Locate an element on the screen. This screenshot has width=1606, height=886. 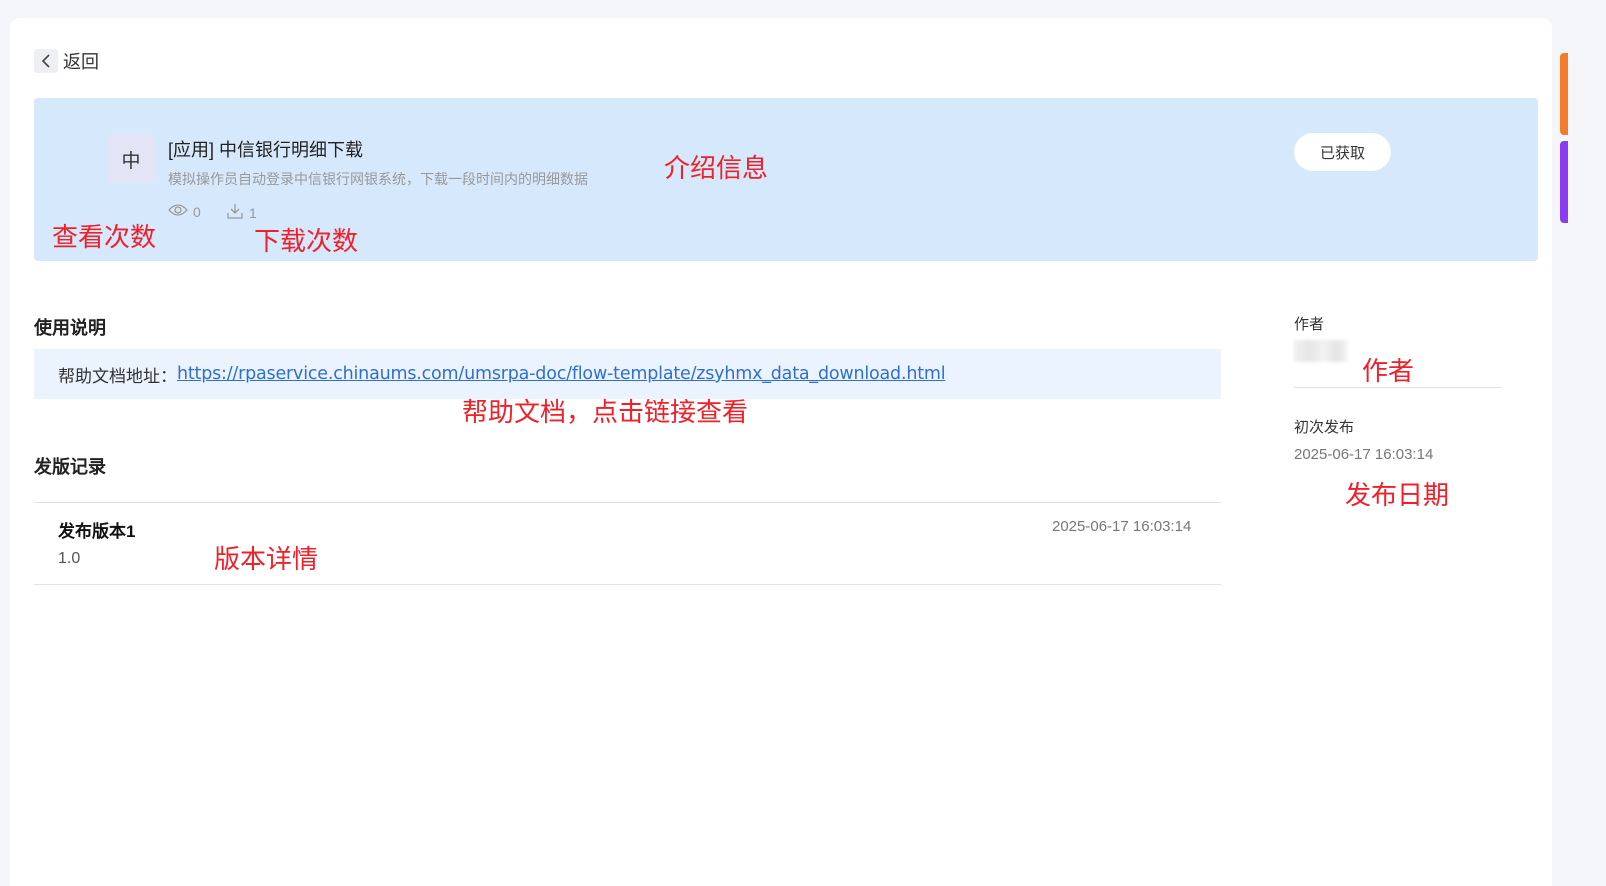
back-button: 返回 is located at coordinates (66, 61).